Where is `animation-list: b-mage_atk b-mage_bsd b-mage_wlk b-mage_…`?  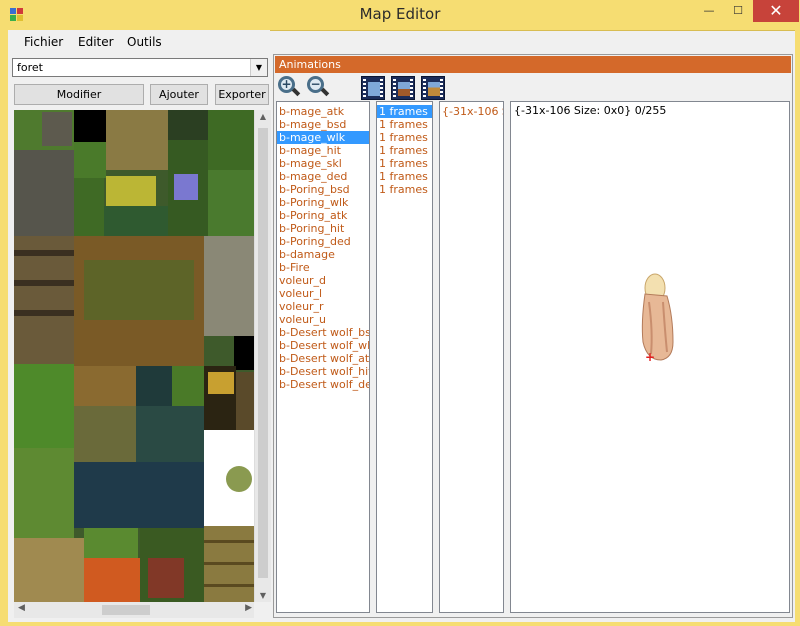
animation-list: b-mage_atk b-mage_bsd b-mage_wlk b-mage_… is located at coordinates (323, 357).